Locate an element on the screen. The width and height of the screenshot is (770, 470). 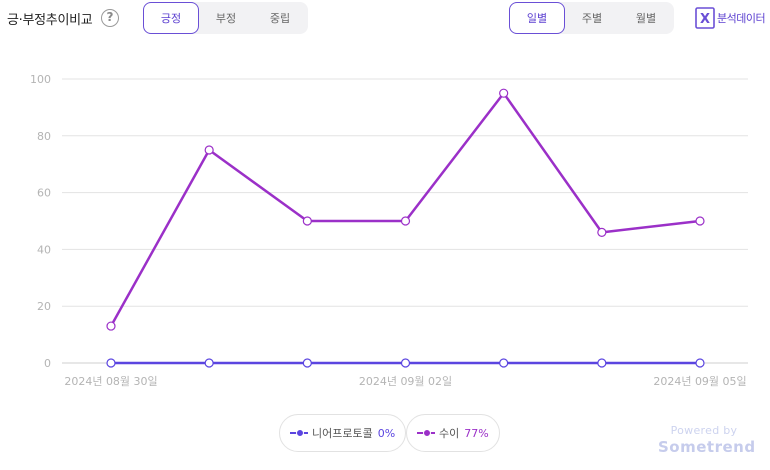
legend-label: 니어프로토콜 is located at coordinates (342, 433).